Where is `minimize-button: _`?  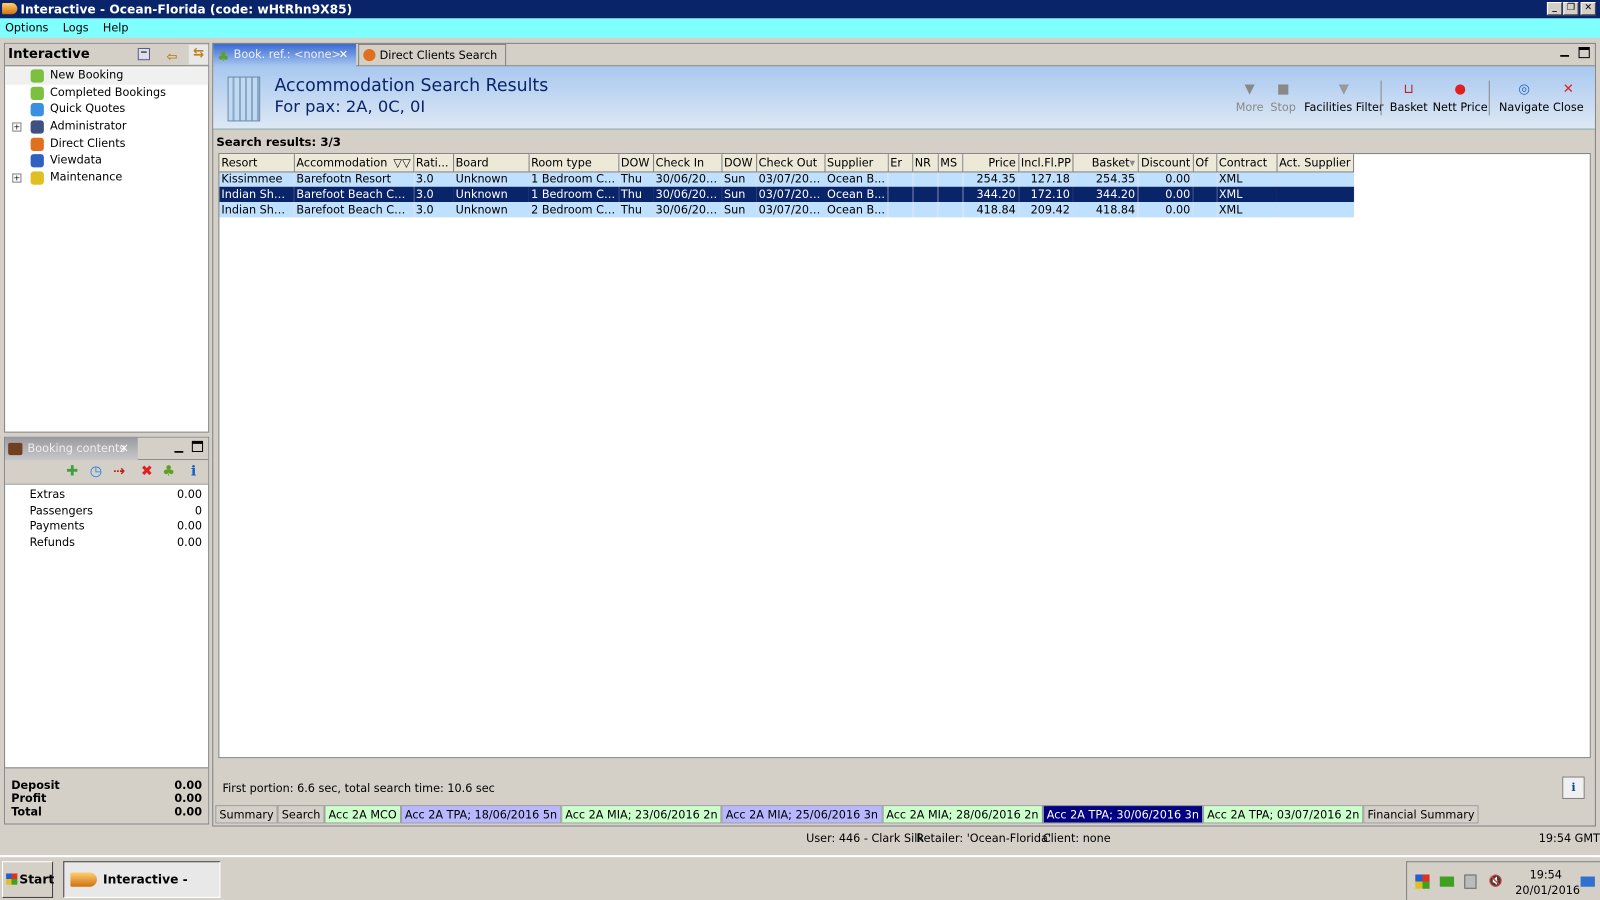
minimize-button: _ is located at coordinates (1554, 9).